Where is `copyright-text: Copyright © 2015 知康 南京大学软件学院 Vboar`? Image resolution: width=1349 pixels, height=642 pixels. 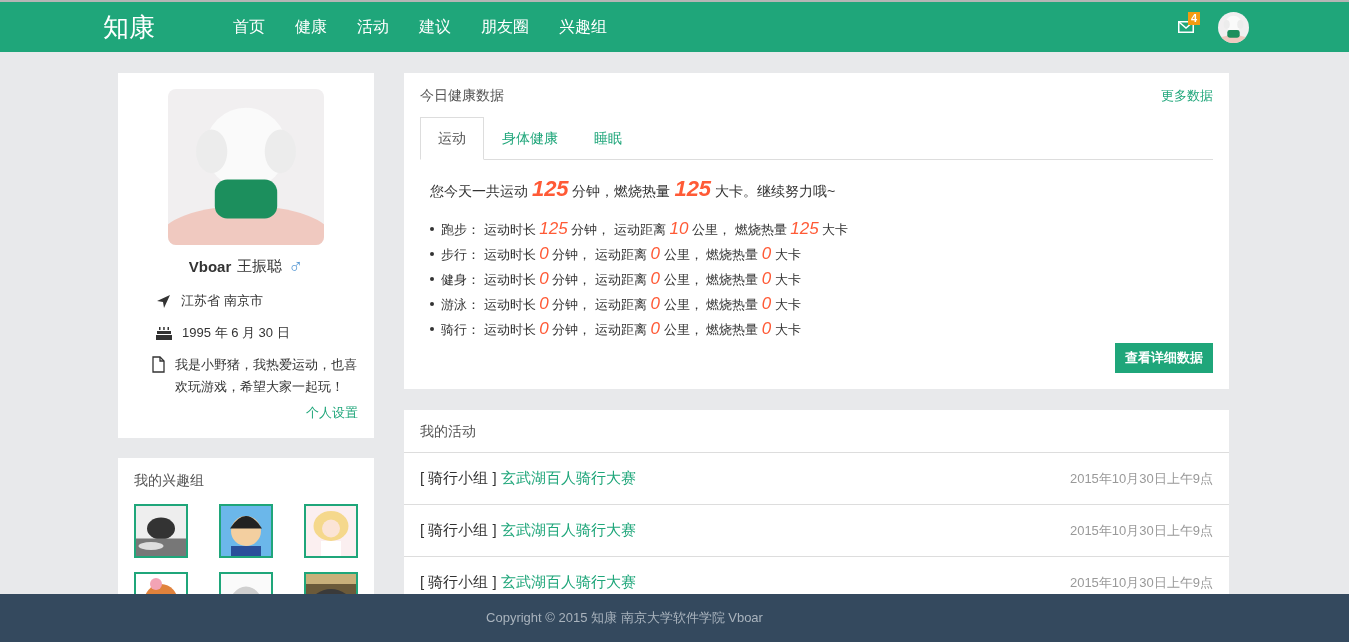 copyright-text: Copyright © 2015 知康 南京大学软件学院 Vboar is located at coordinates (624, 618).